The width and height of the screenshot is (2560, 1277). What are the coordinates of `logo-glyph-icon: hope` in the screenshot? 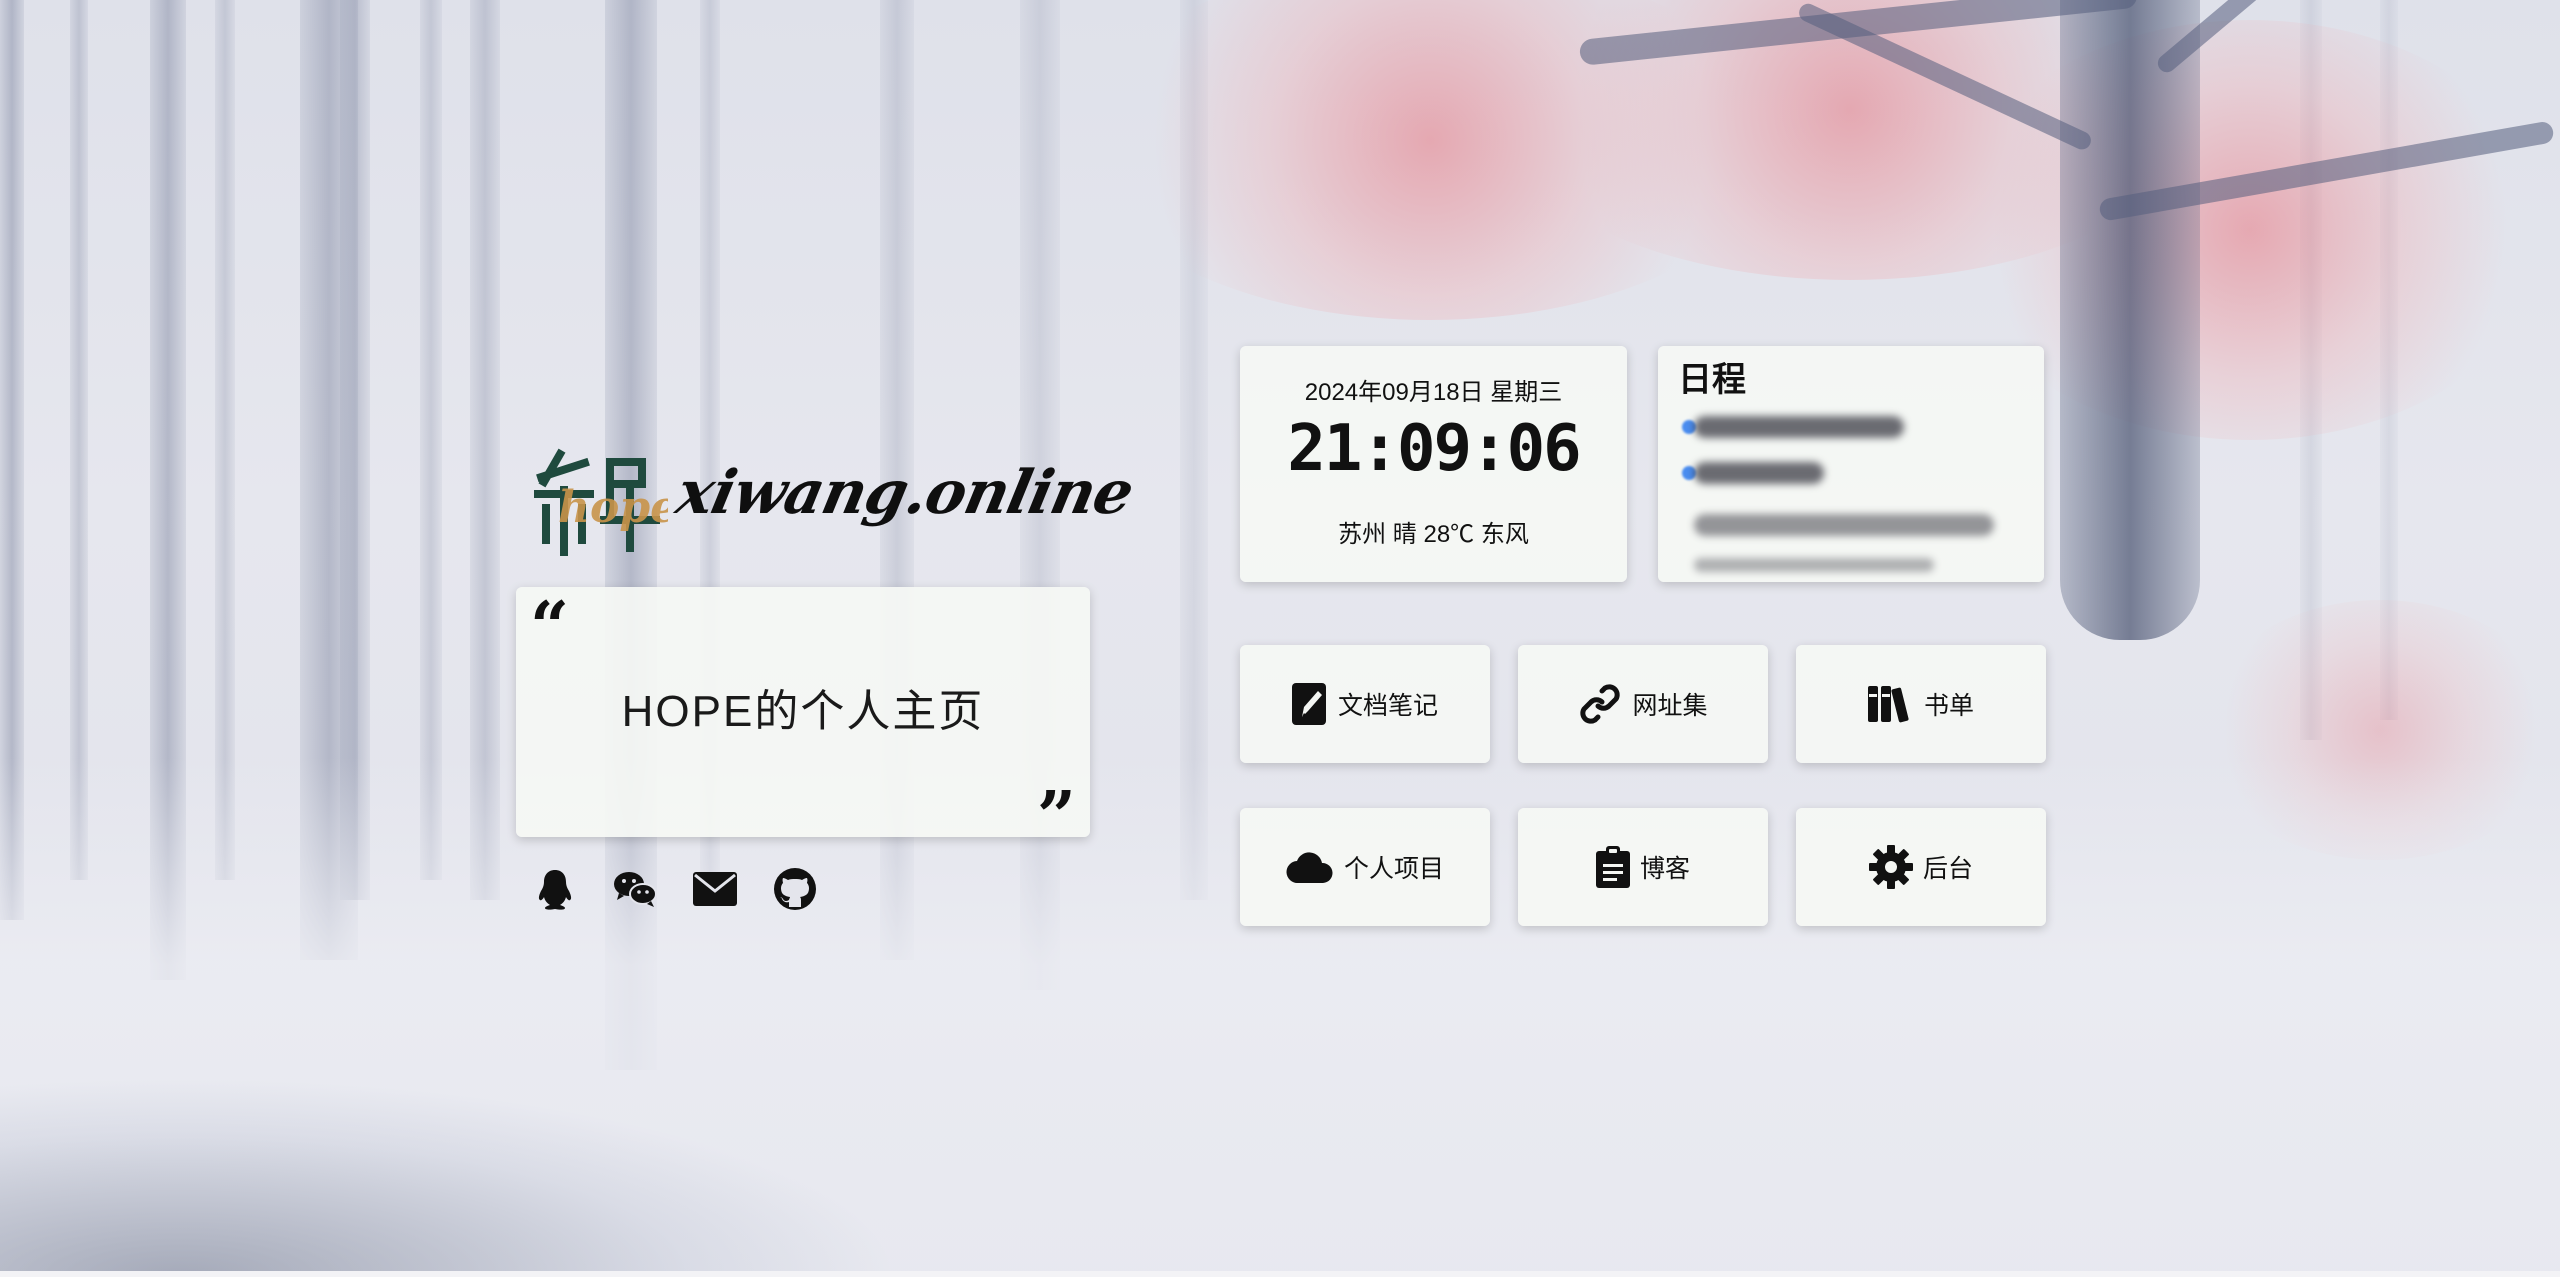 It's located at (601, 502).